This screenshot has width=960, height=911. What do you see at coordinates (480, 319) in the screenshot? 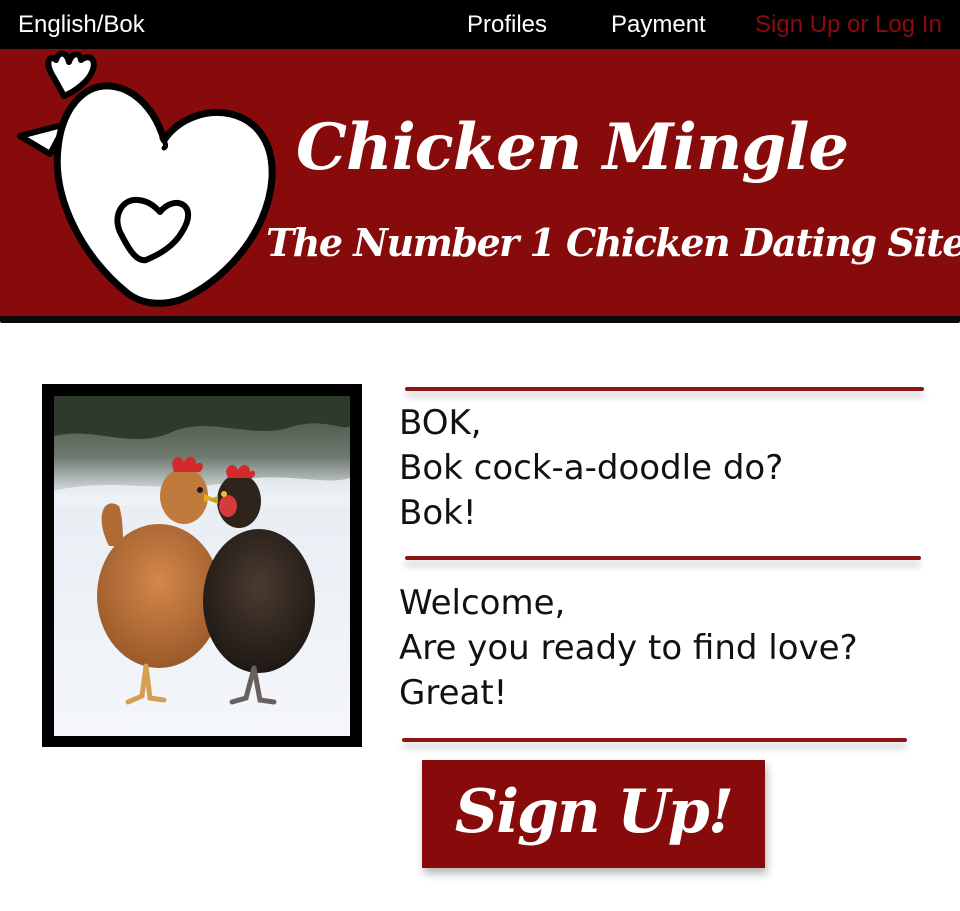
I see `banner-divider` at bounding box center [480, 319].